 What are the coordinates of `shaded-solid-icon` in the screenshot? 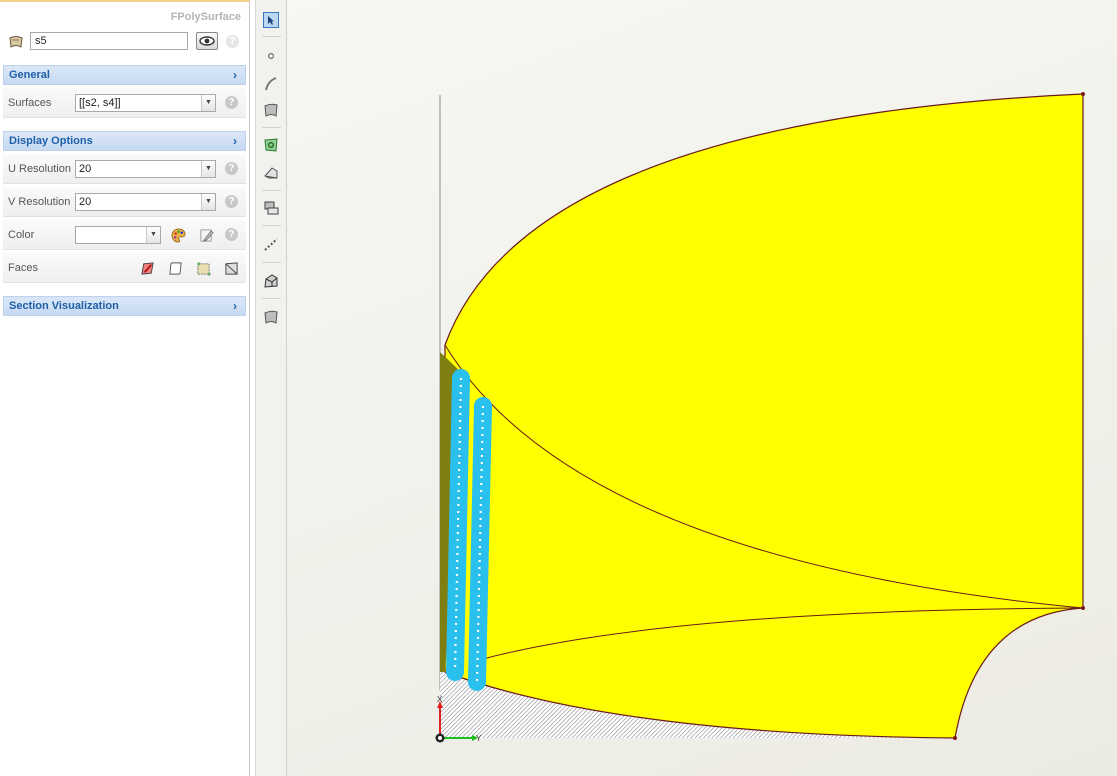 It's located at (271, 281).